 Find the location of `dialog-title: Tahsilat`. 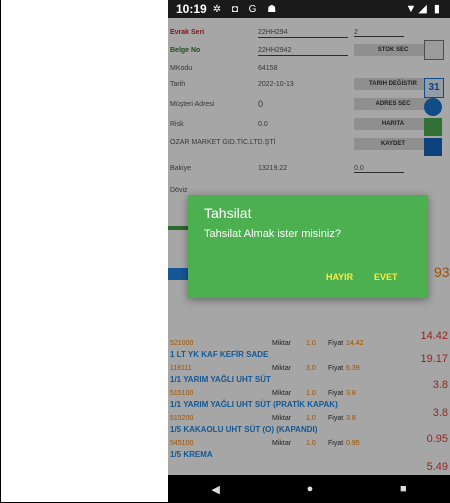

dialog-title: Tahsilat is located at coordinates (228, 213).